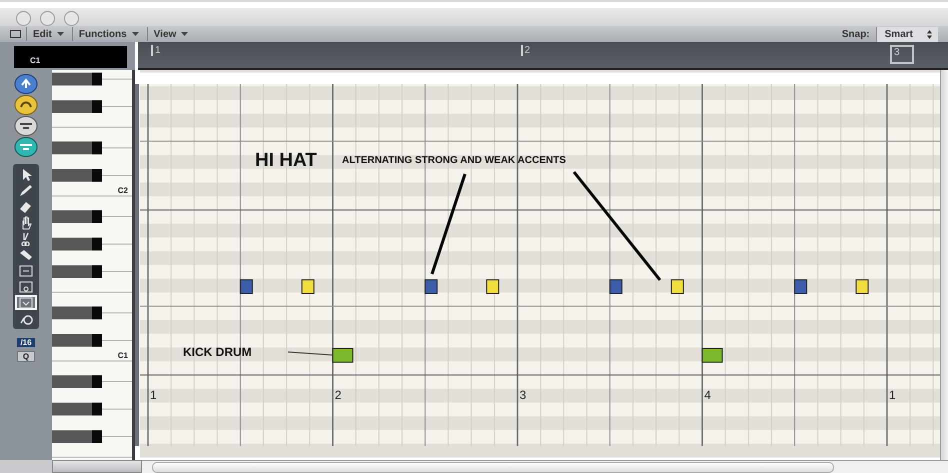  What do you see at coordinates (26, 126) in the screenshot?
I see `in-icon` at bounding box center [26, 126].